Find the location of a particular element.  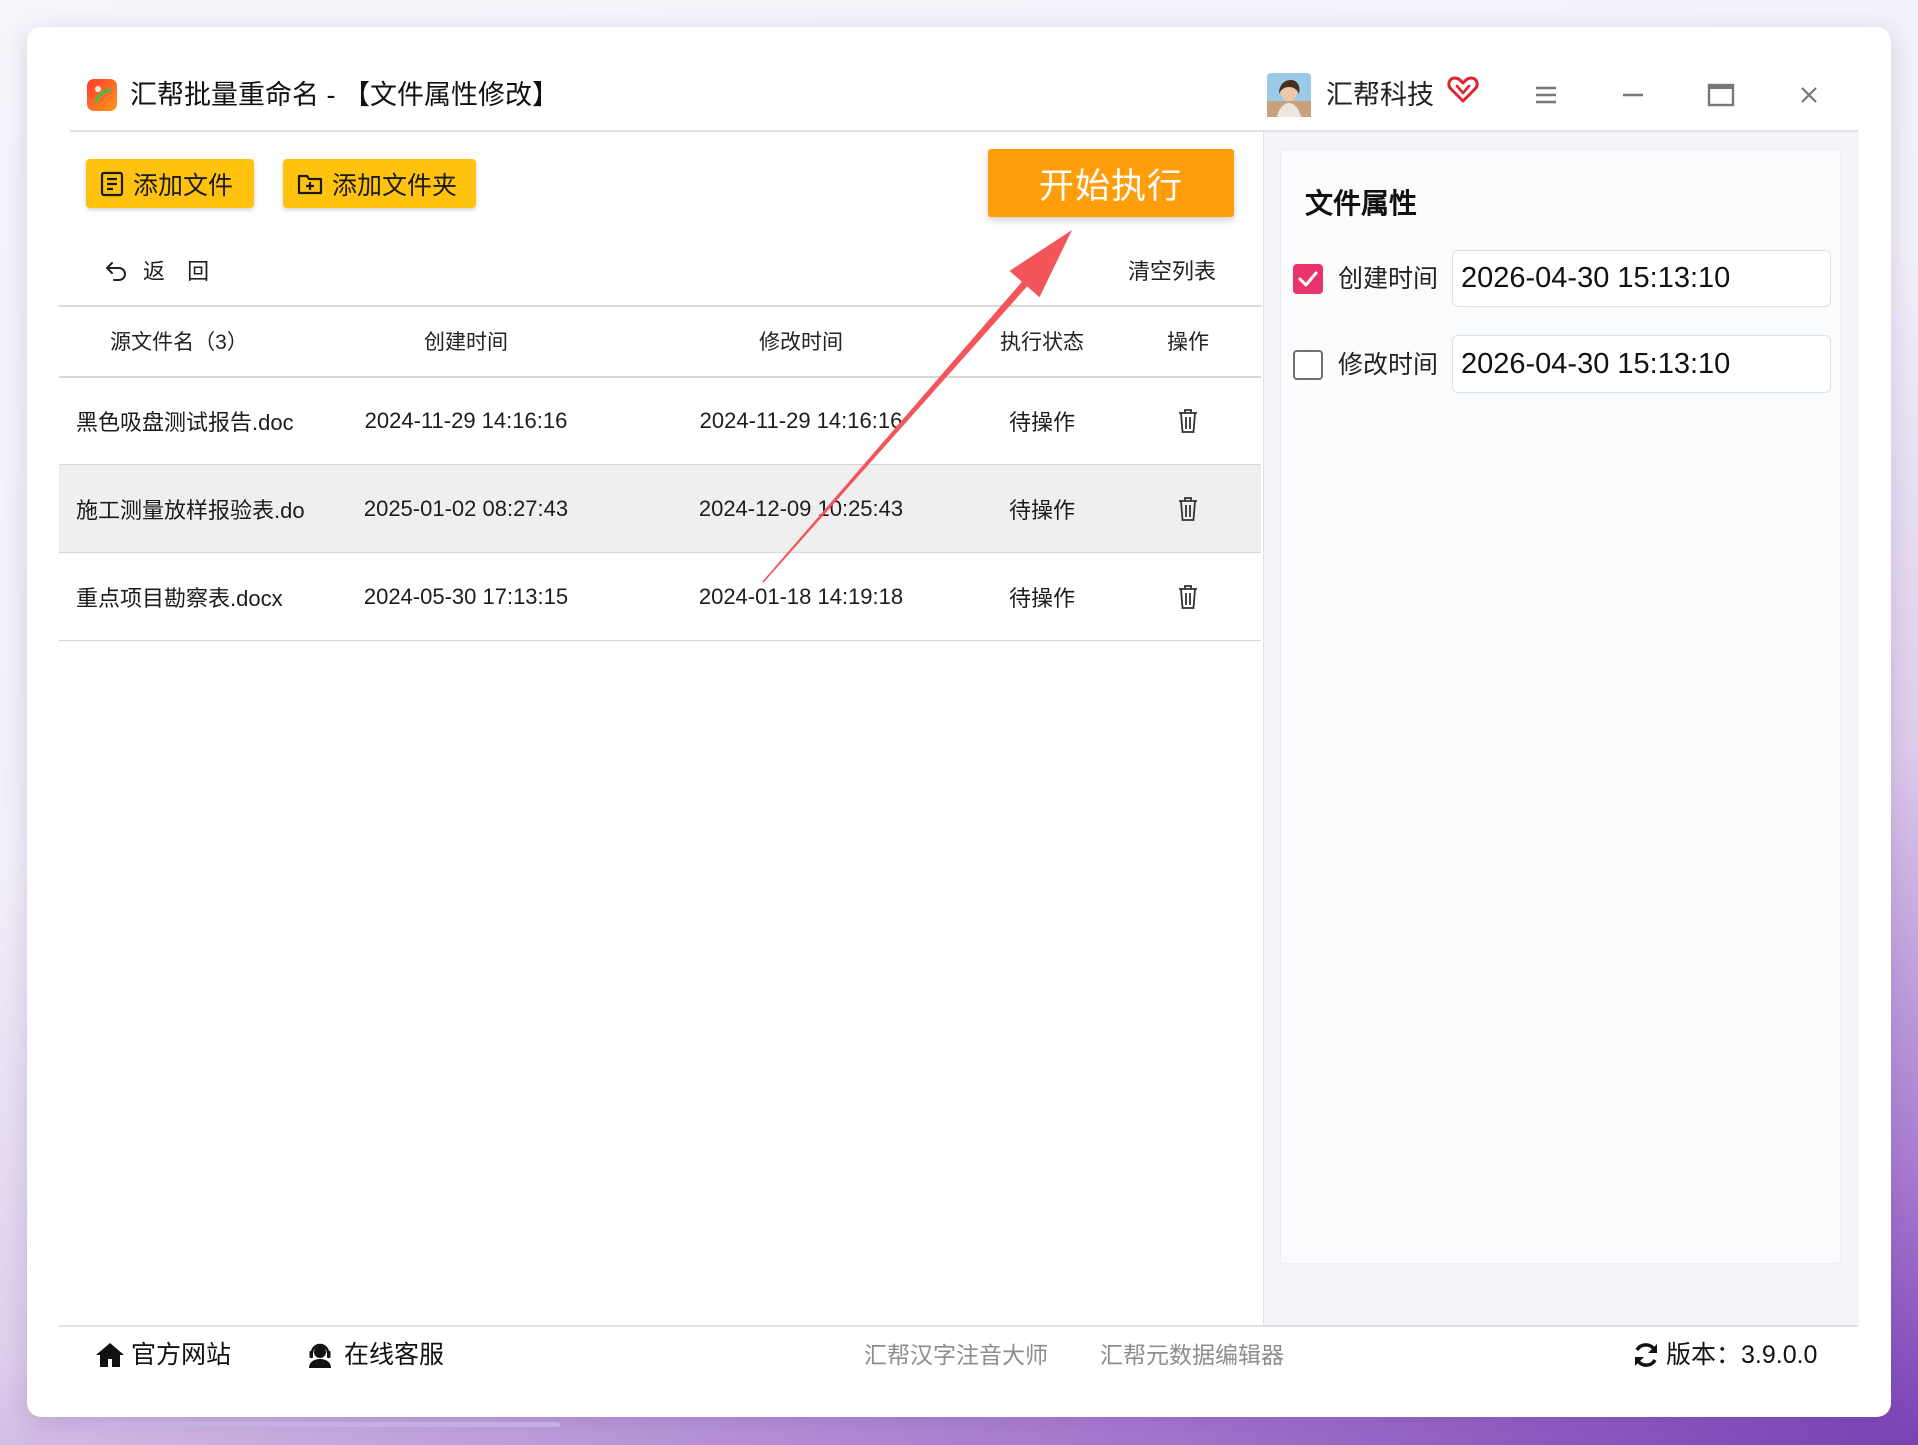

back-arrow-icon is located at coordinates (117, 272).